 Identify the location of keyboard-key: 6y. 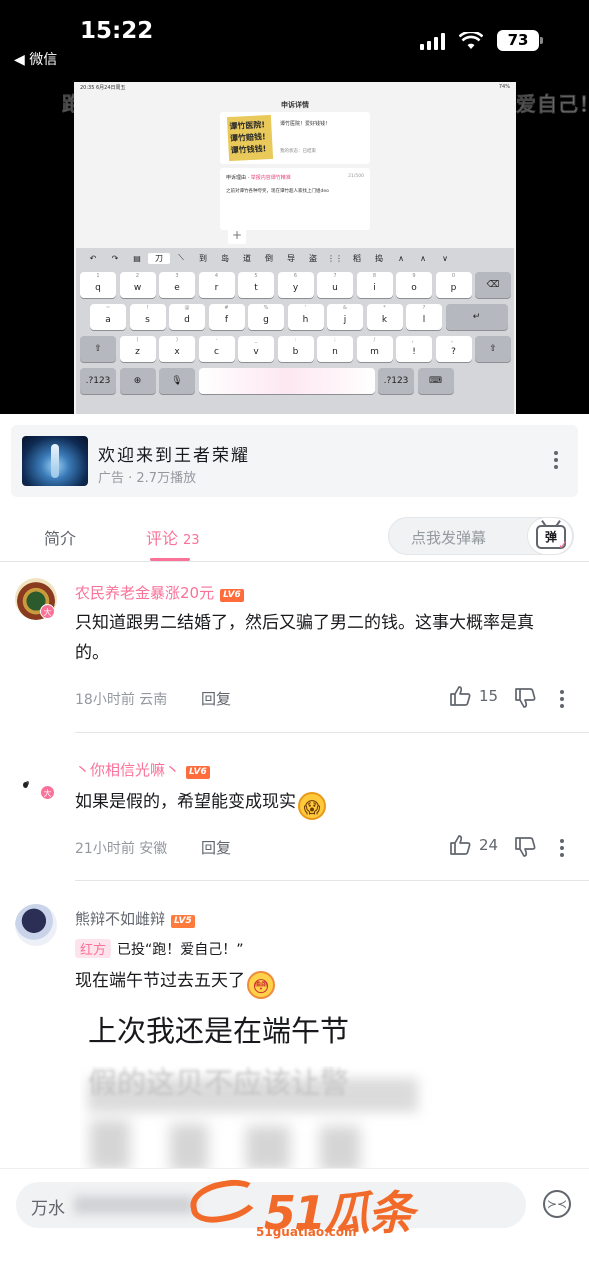
(295, 285).